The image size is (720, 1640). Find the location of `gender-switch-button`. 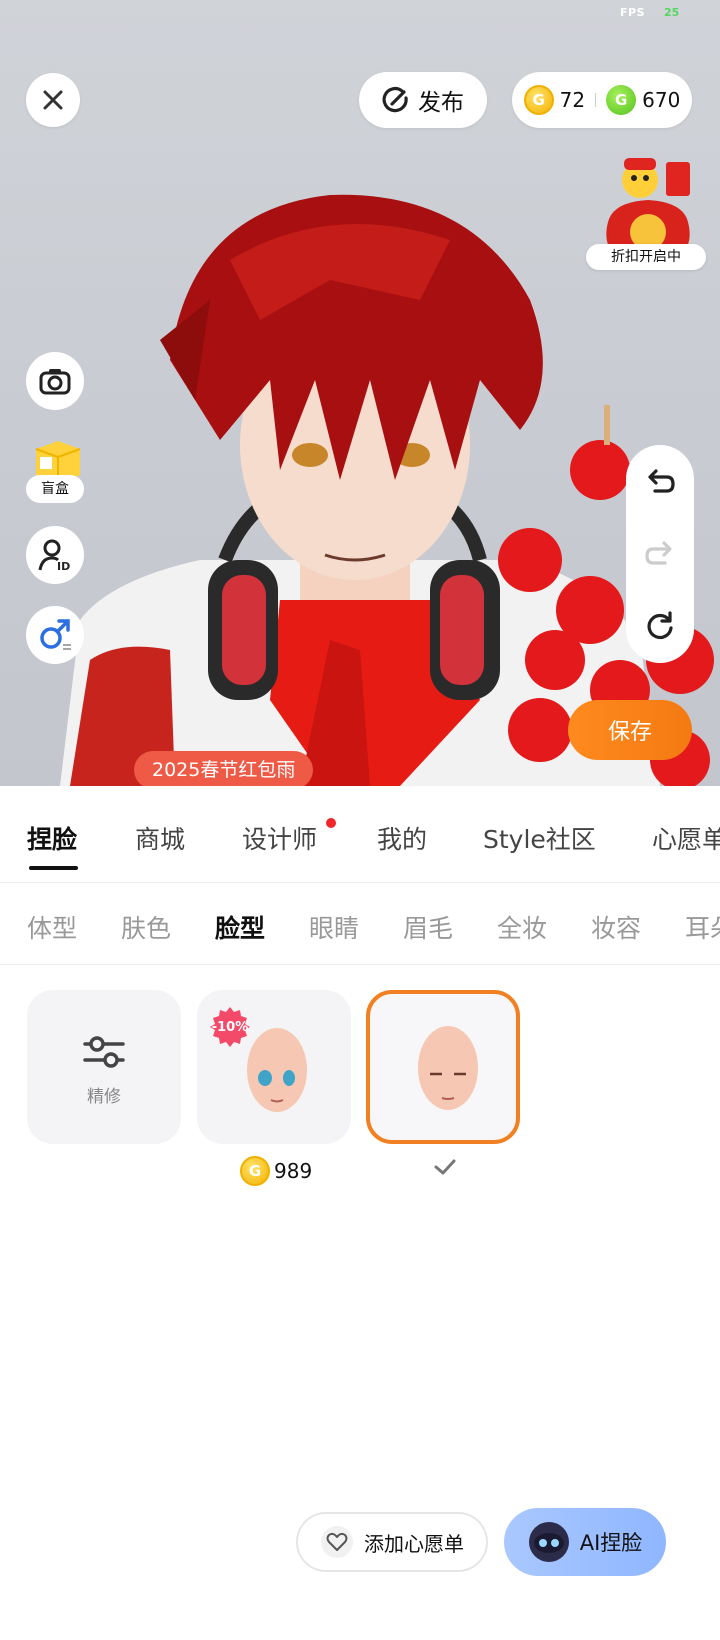

gender-switch-button is located at coordinates (55, 635).